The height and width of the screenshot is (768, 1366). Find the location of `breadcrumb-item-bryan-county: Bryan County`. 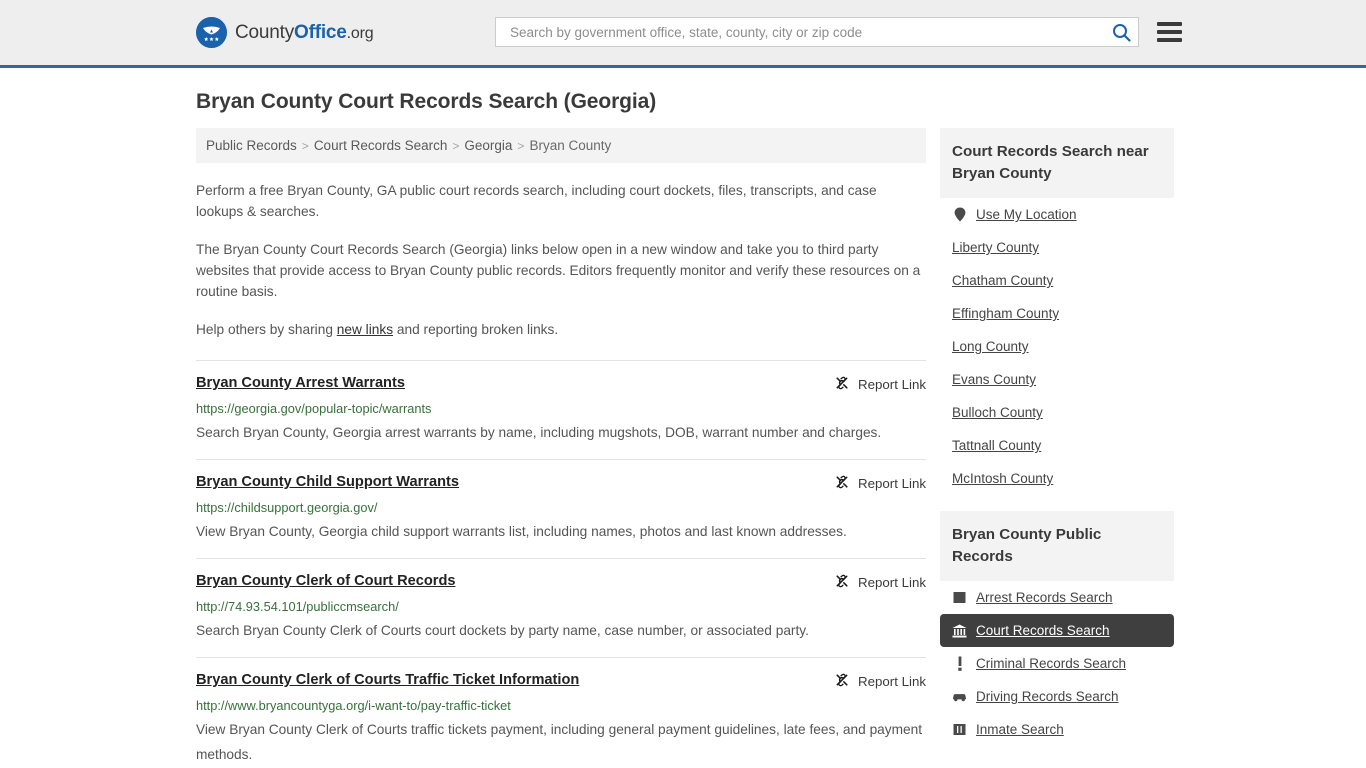

breadcrumb-item-bryan-county: Bryan County is located at coordinates (570, 145).